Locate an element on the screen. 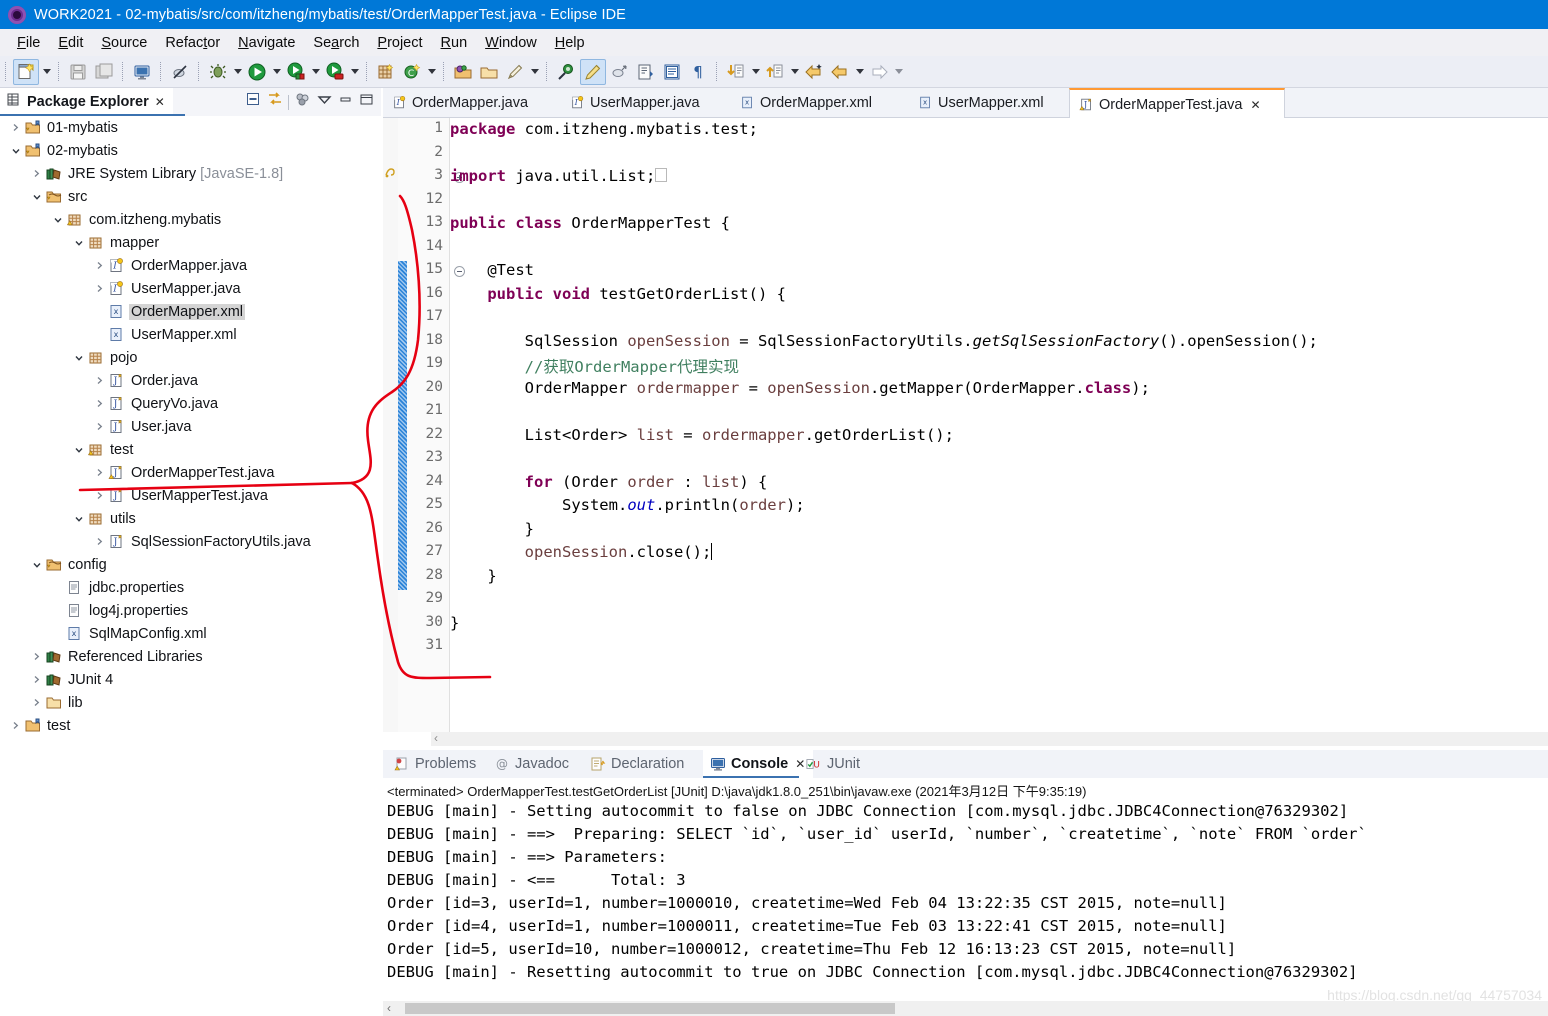 This screenshot has height=1016, width=1548. forward-dropdown is located at coordinates (859, 72).